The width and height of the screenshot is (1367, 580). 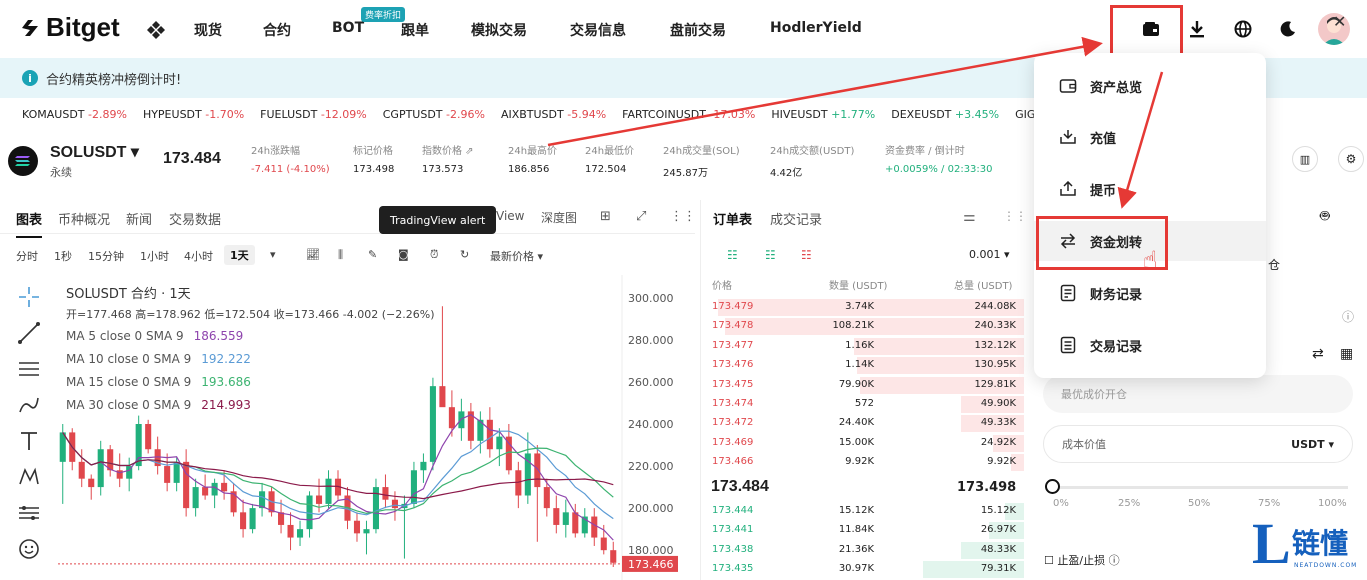 I want to click on price-type-select: 最新价格 ▾, so click(x=516, y=256).